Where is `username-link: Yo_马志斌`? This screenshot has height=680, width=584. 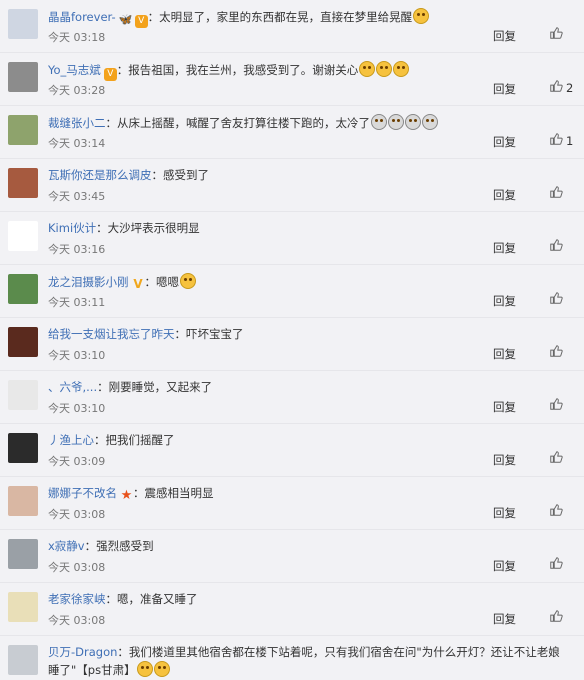 username-link: Yo_马志斌 is located at coordinates (74, 70).